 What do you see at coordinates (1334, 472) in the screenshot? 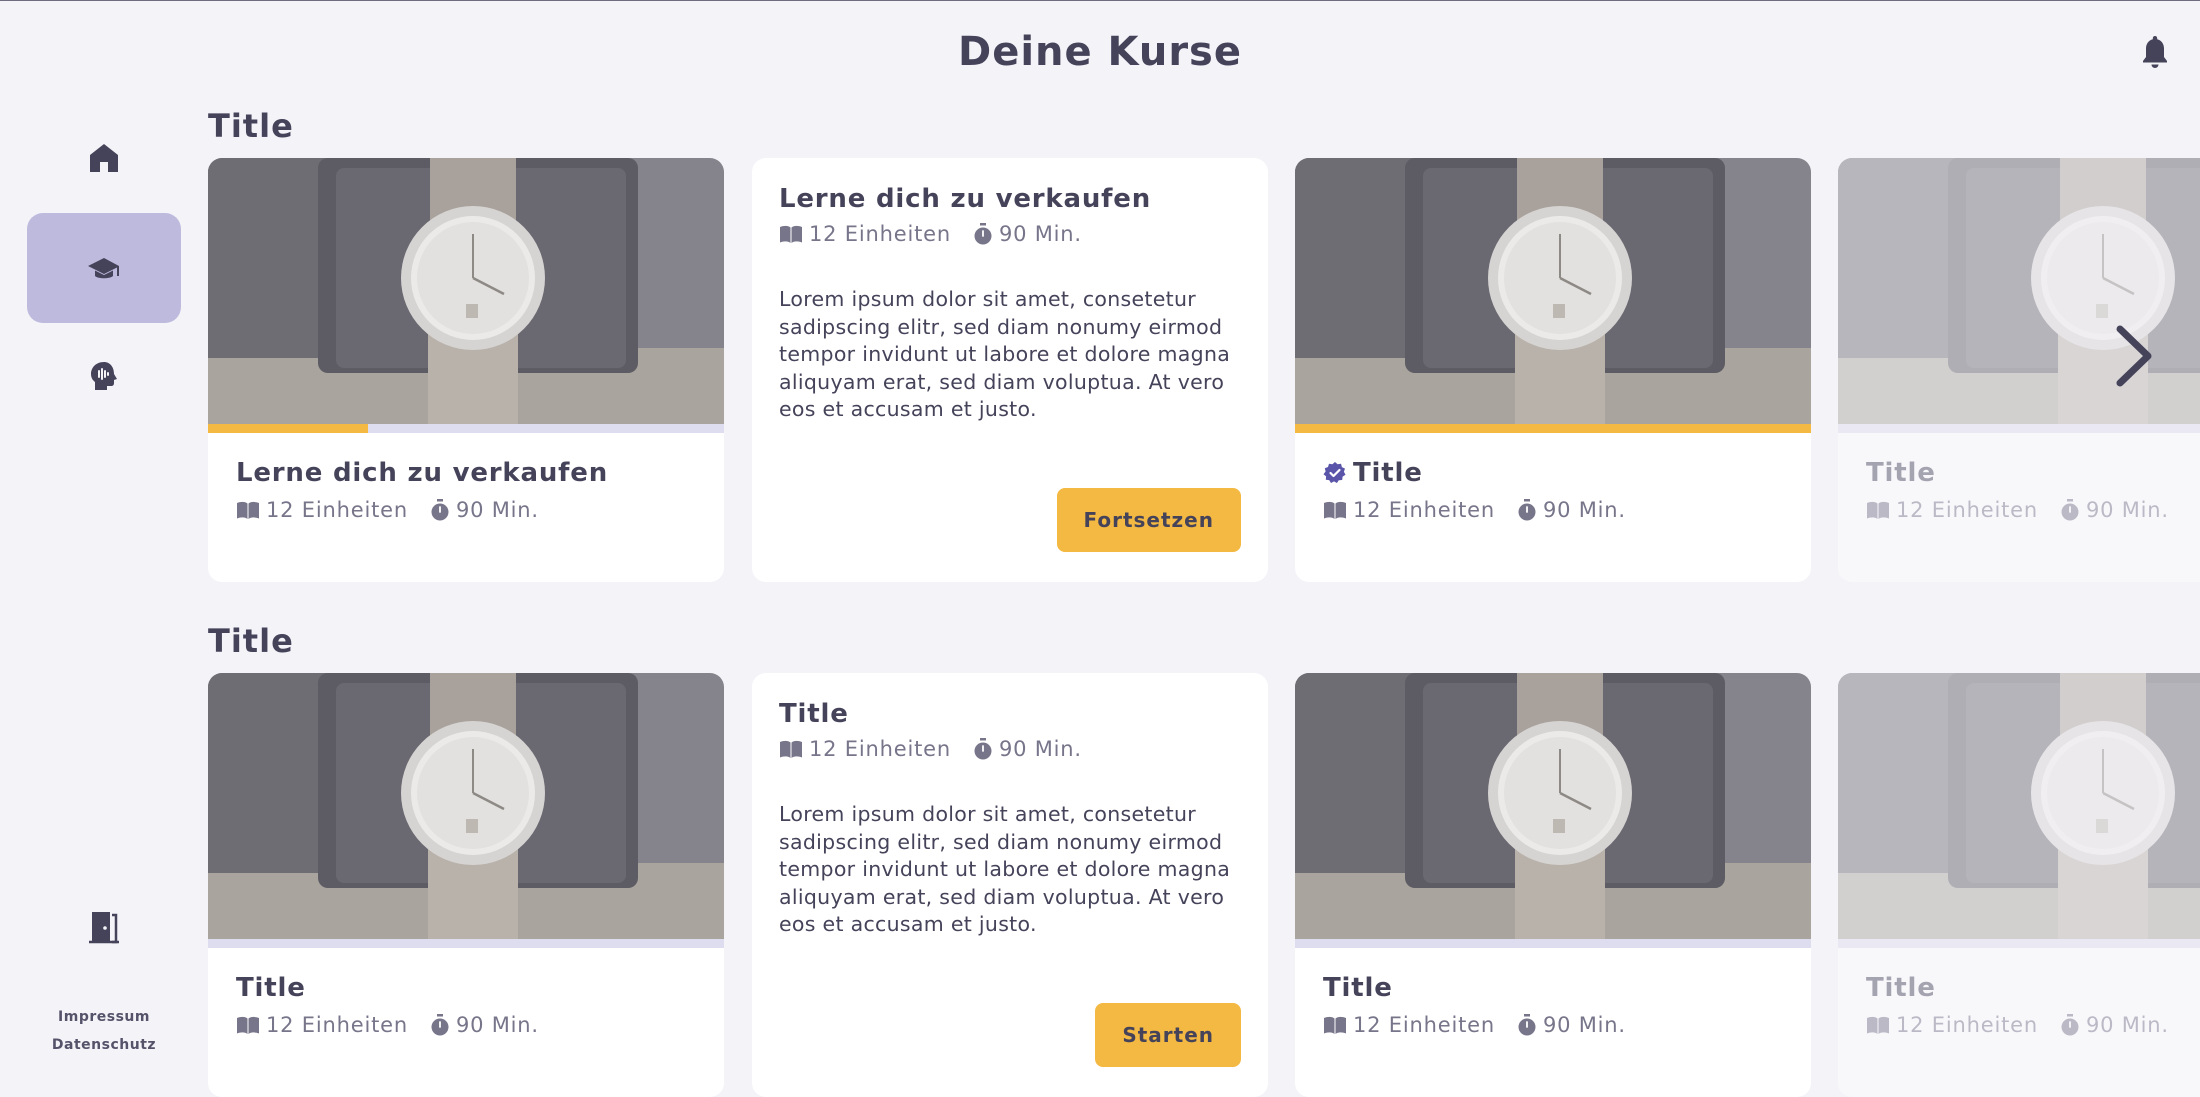
I see `verified-badge-icon` at bounding box center [1334, 472].